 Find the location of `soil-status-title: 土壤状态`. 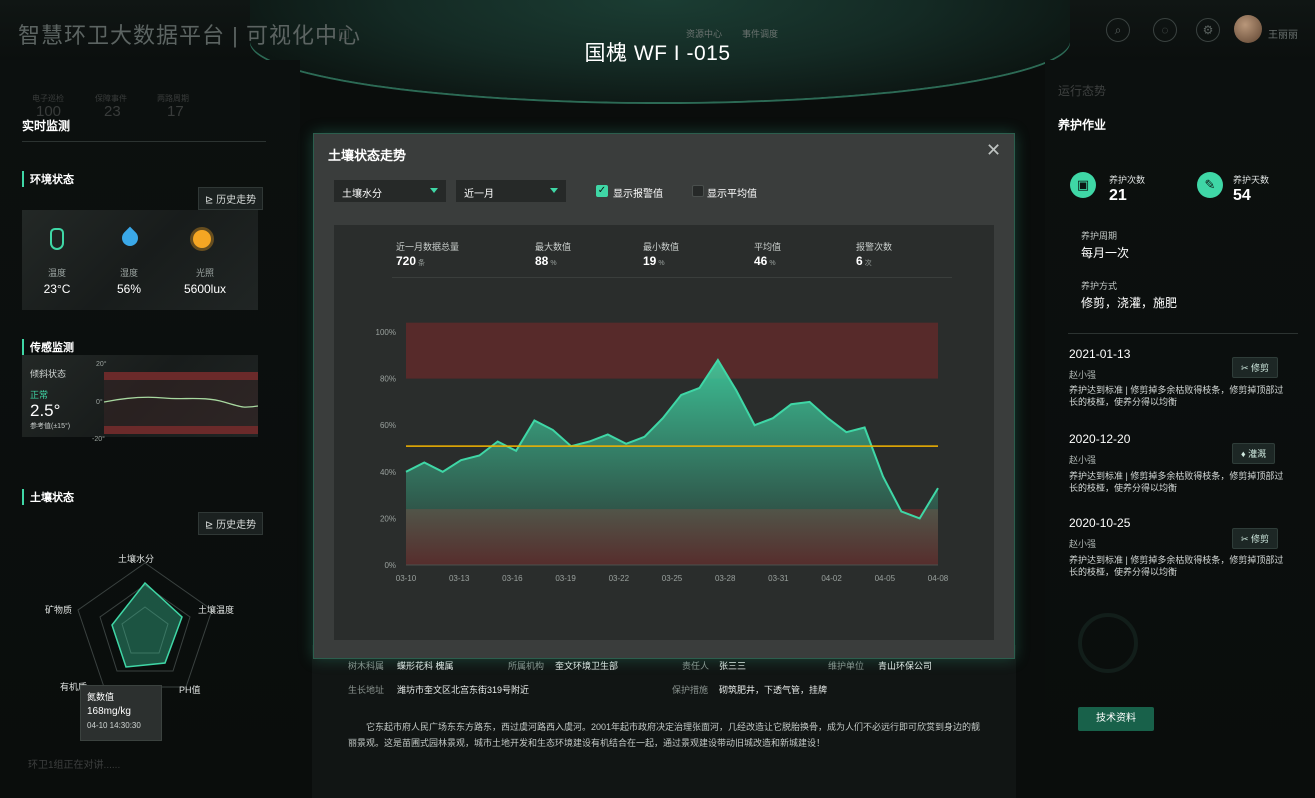

soil-status-title: 土壤状态 is located at coordinates (48, 497).